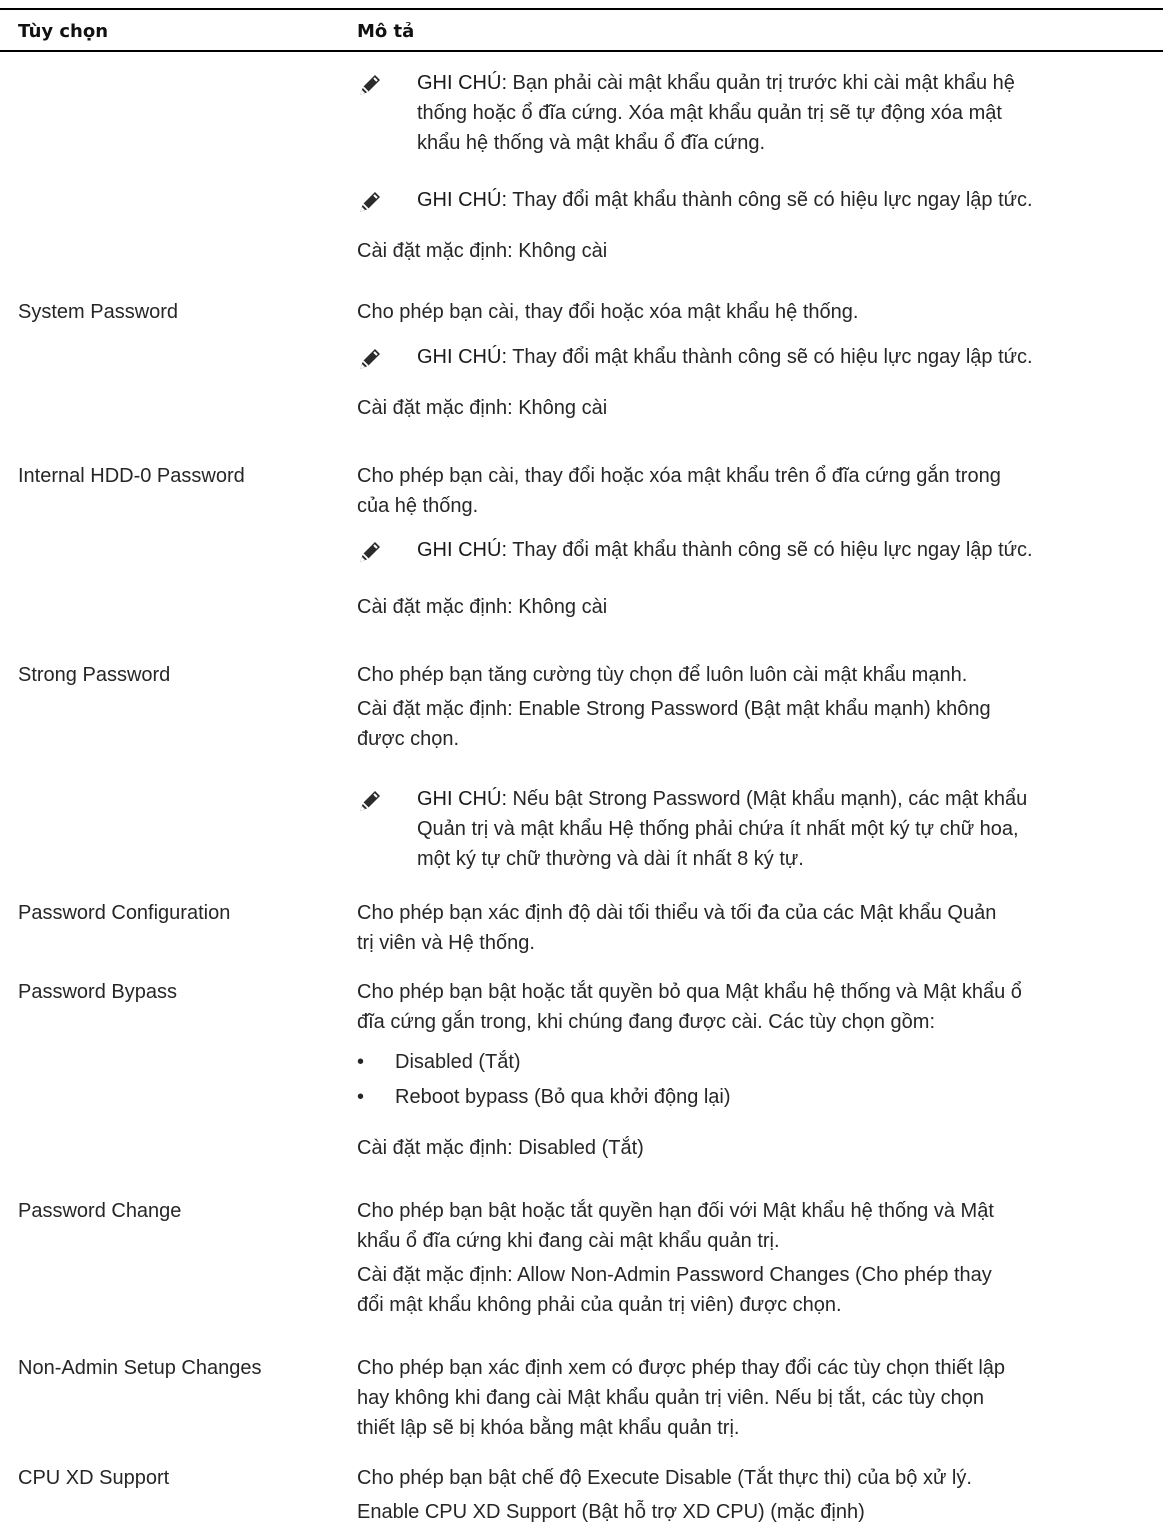 Image resolution: width=1163 pixels, height=1531 pixels. Describe the element at coordinates (581, 30) in the screenshot. I see `table-header: Tùy chọn Mô tả` at that location.